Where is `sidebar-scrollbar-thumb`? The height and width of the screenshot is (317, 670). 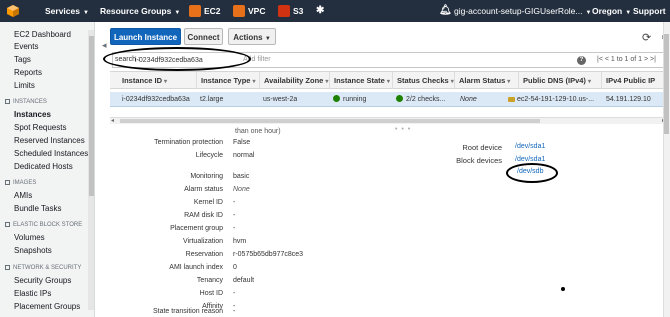 sidebar-scrollbar-thumb is located at coordinates (91, 116).